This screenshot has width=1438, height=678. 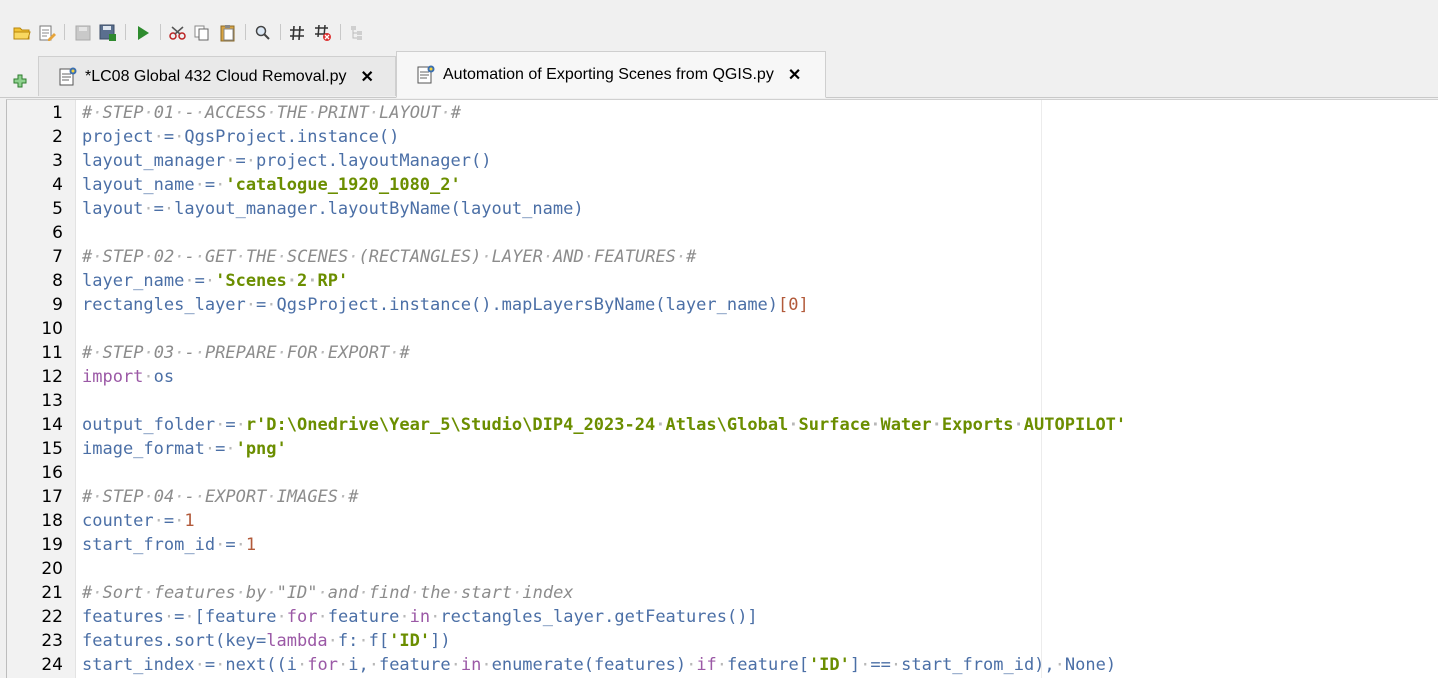 I want to click on code-text: layout_manager·=·project.layoutManager(), so click(x=286, y=161).